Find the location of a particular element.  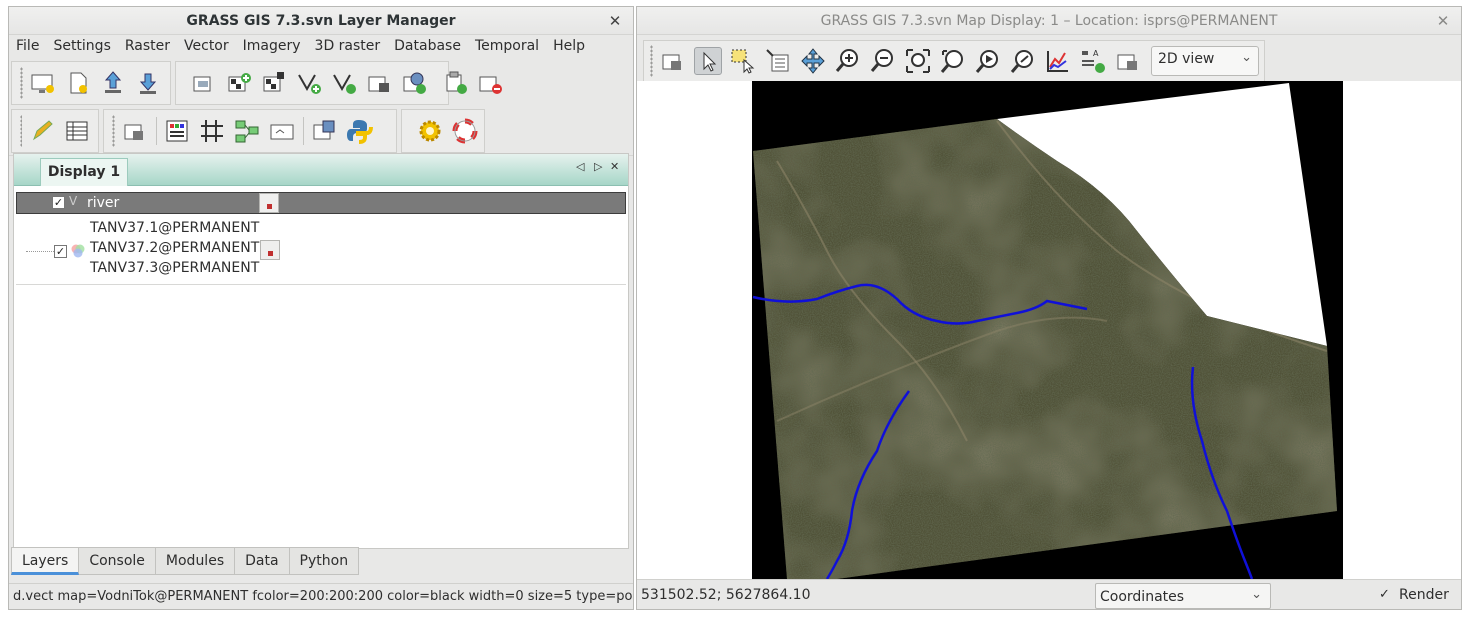

query-icon is located at coordinates (778, 61).